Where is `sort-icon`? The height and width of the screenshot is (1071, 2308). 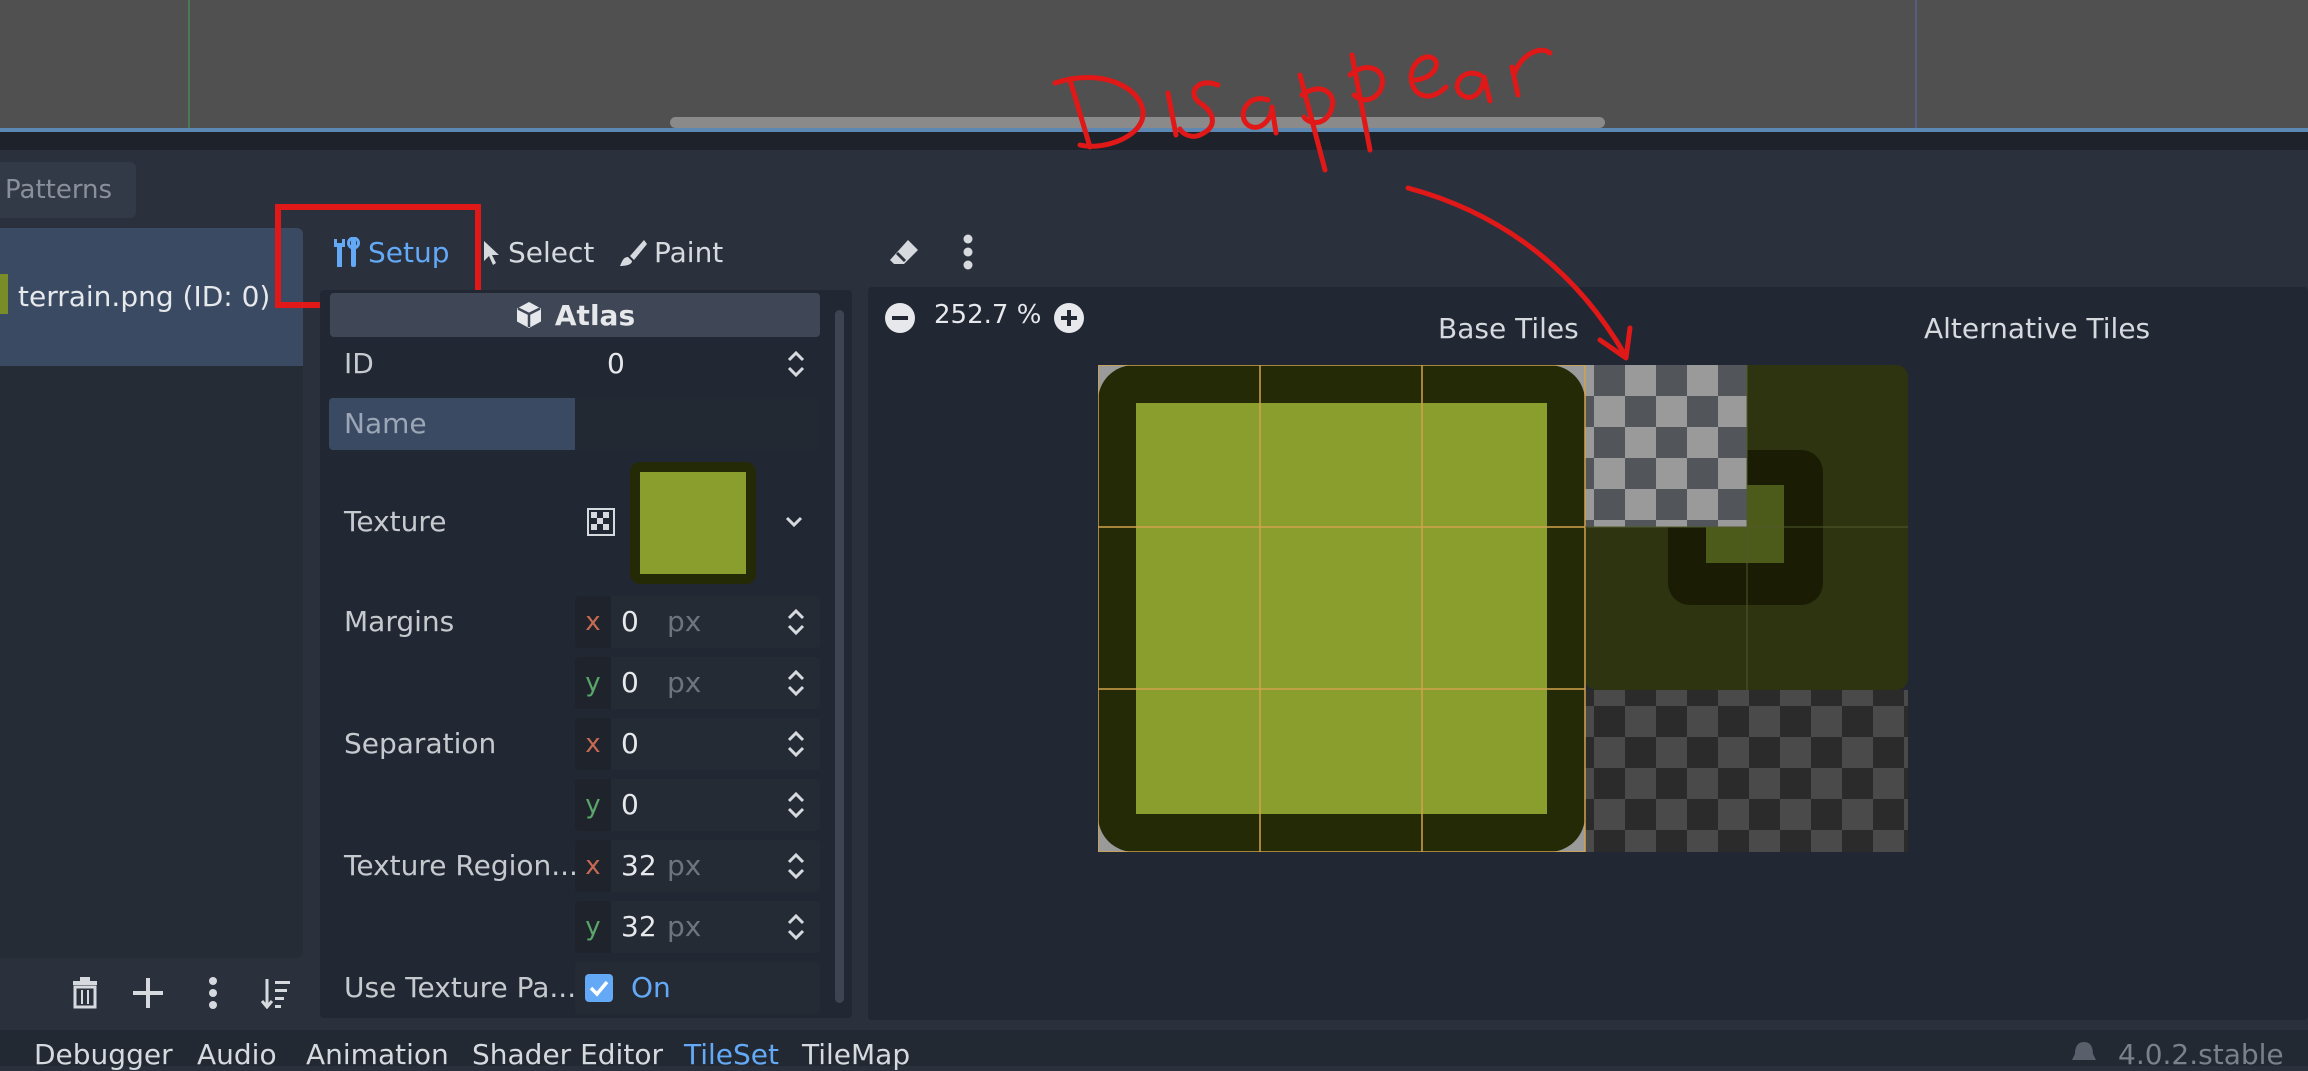 sort-icon is located at coordinates (275, 994).